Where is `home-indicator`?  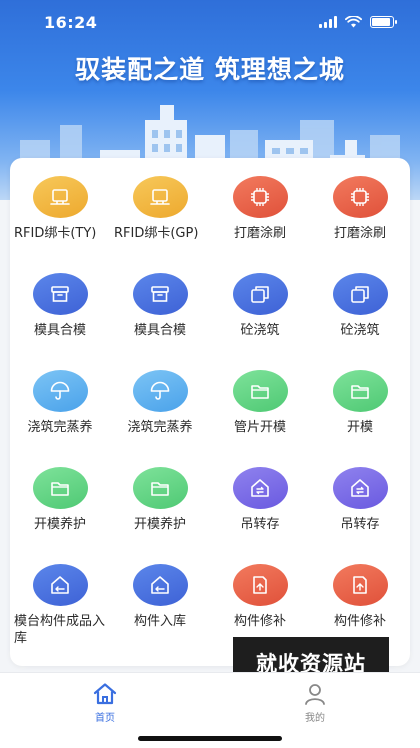 home-indicator is located at coordinates (210, 738).